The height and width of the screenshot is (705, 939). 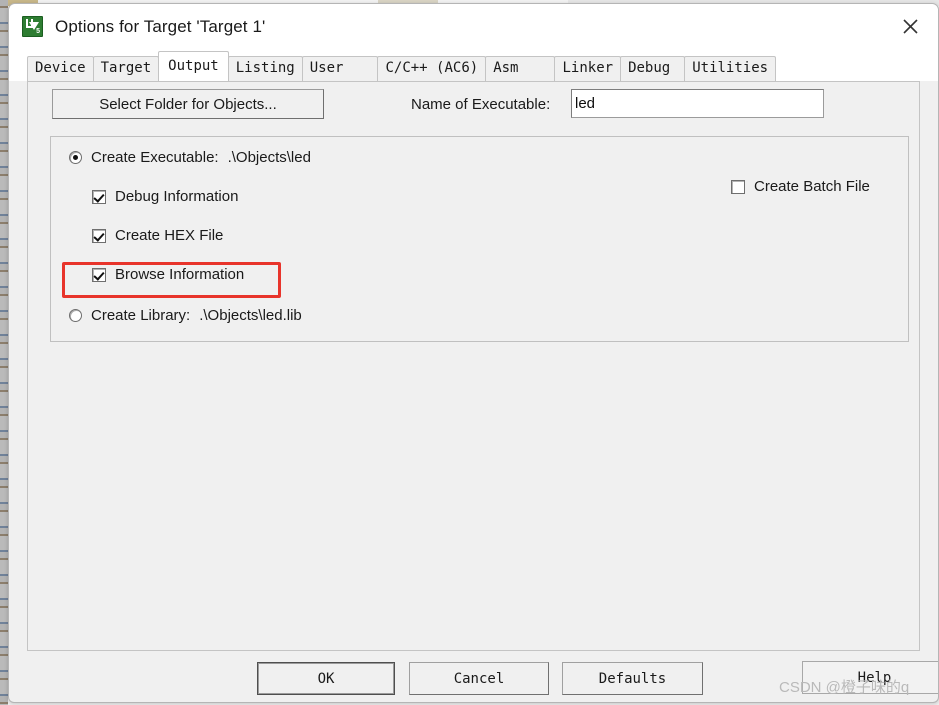 I want to click on debug-information-row: Debug Information, so click(x=165, y=196).